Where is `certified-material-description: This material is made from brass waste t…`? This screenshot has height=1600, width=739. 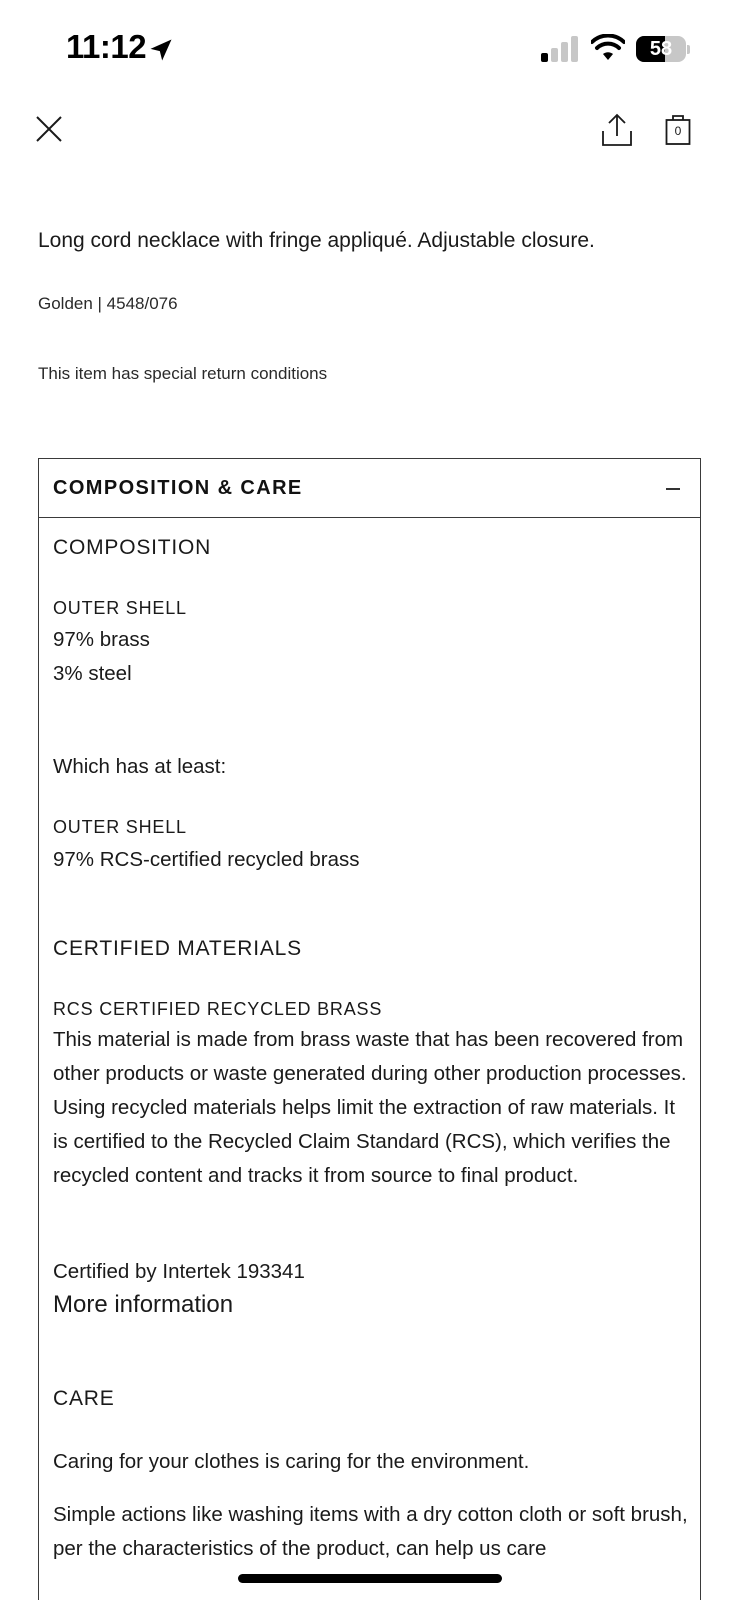 certified-material-description: This material is made from brass waste t… is located at coordinates (370, 1107).